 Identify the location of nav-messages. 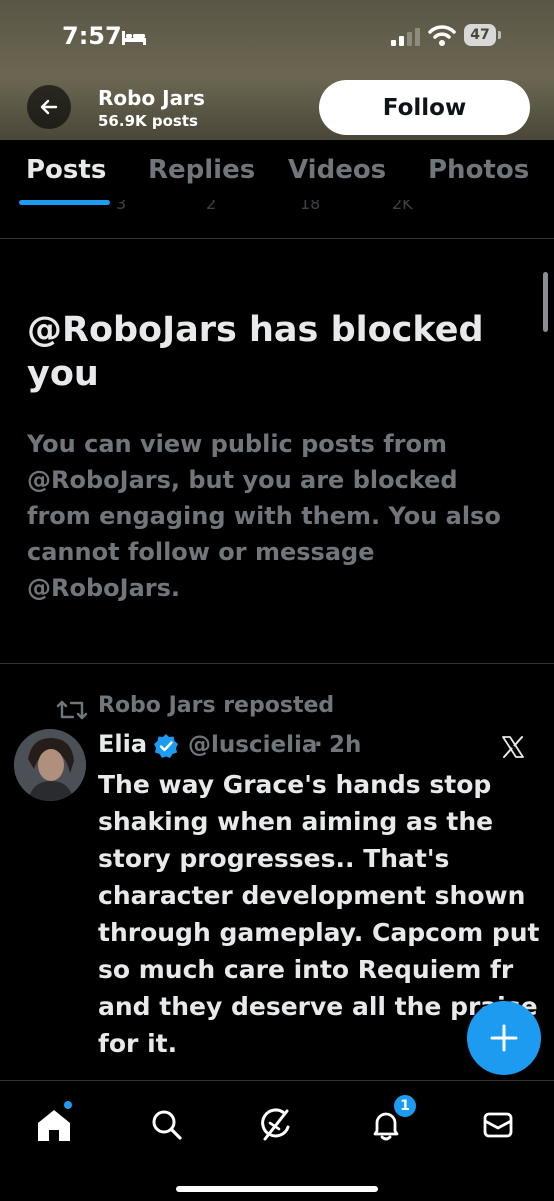
(498, 1125).